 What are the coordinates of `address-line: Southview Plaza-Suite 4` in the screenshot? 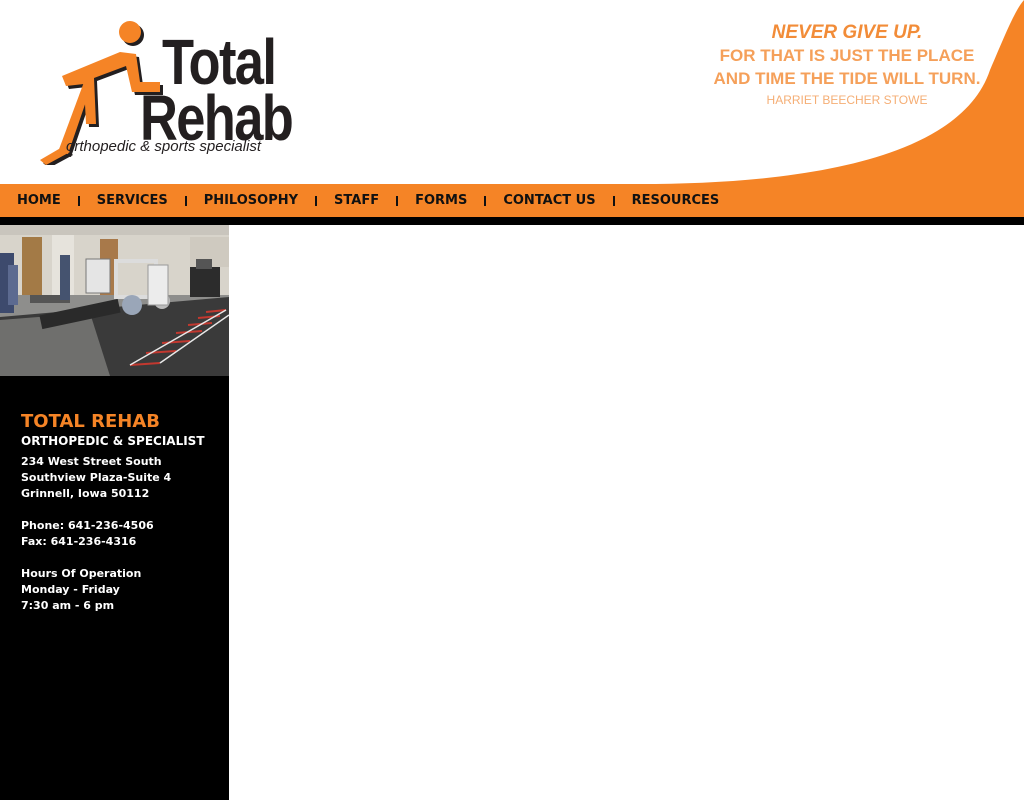 It's located at (96, 477).